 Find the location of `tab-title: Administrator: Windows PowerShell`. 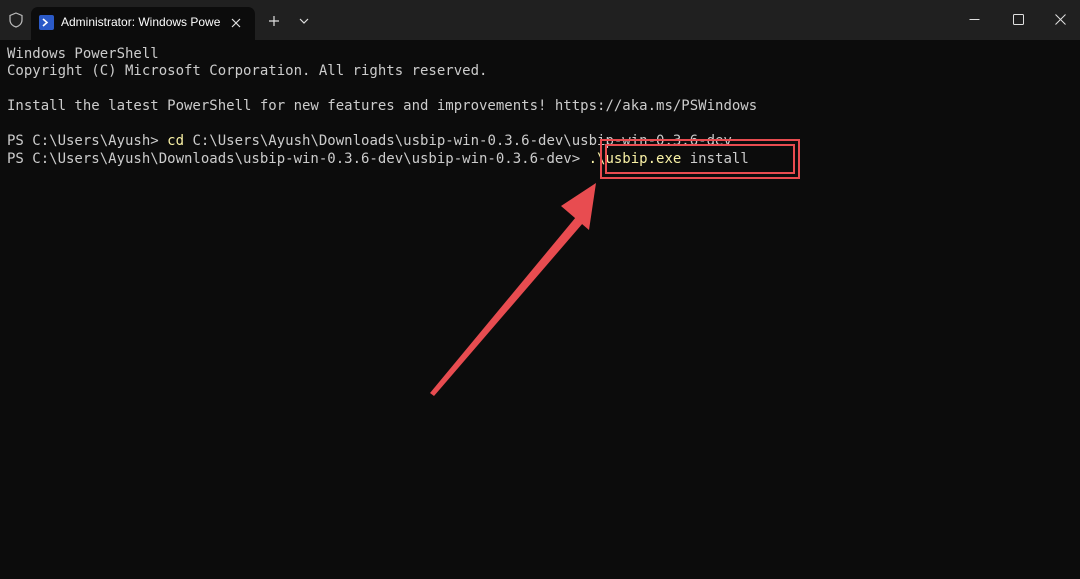

tab-title: Administrator: Windows PowerShell is located at coordinates (141, 22).